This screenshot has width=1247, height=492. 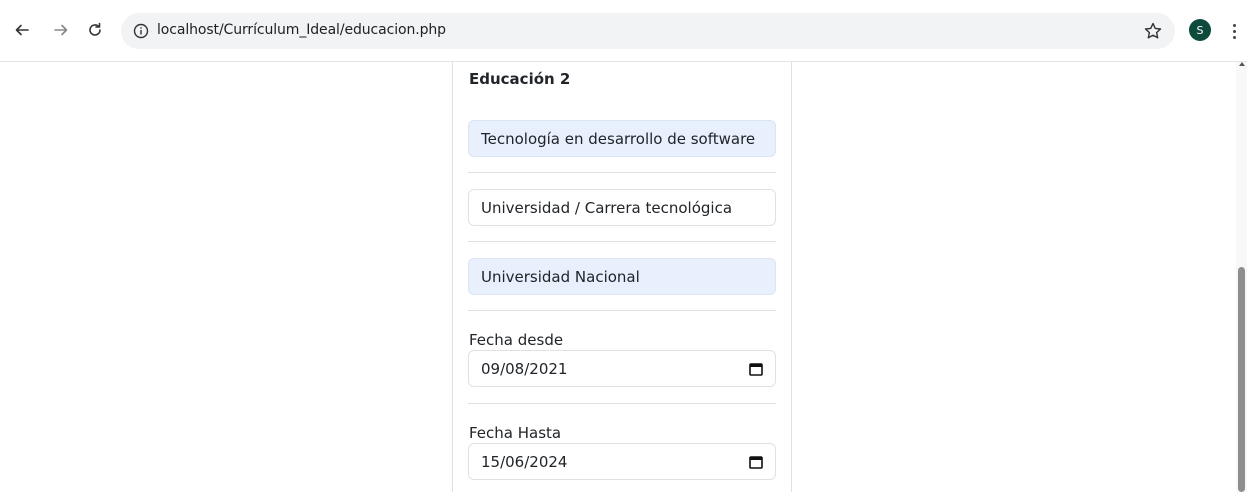 I want to click on institution-input: Universidad Nacional, so click(x=622, y=276).